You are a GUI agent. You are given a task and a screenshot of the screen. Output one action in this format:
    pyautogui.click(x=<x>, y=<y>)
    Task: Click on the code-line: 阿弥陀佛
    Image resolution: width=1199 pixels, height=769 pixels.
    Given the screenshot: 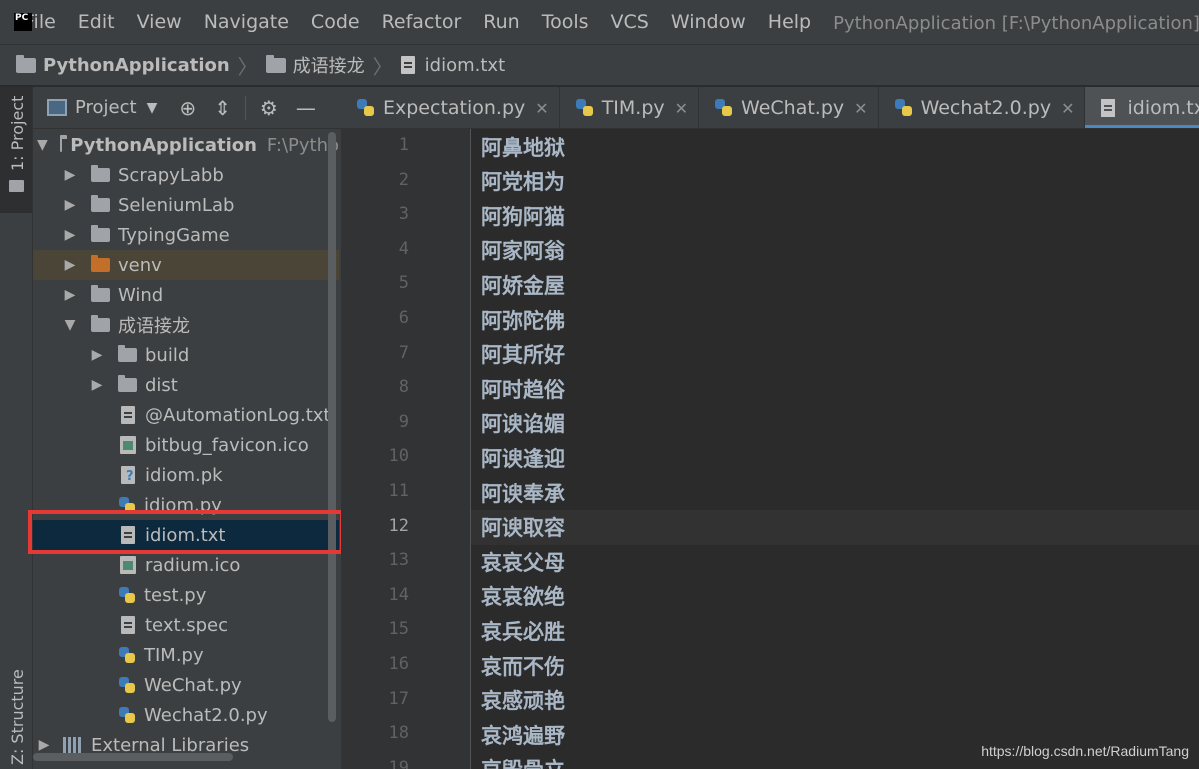 What is the action you would take?
    pyautogui.click(x=835, y=319)
    